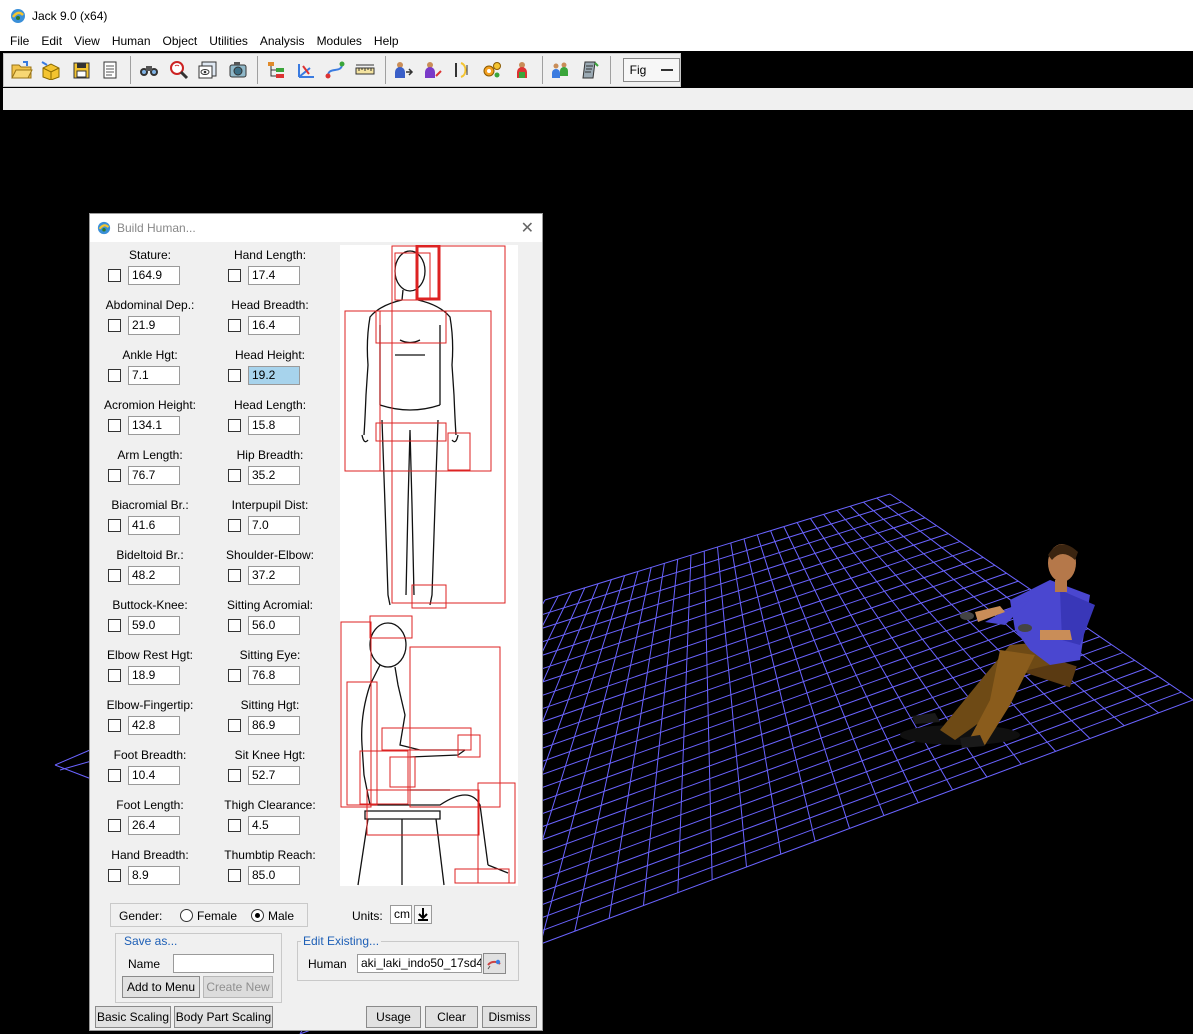  I want to click on field-value-input: 134.1, so click(154, 425).